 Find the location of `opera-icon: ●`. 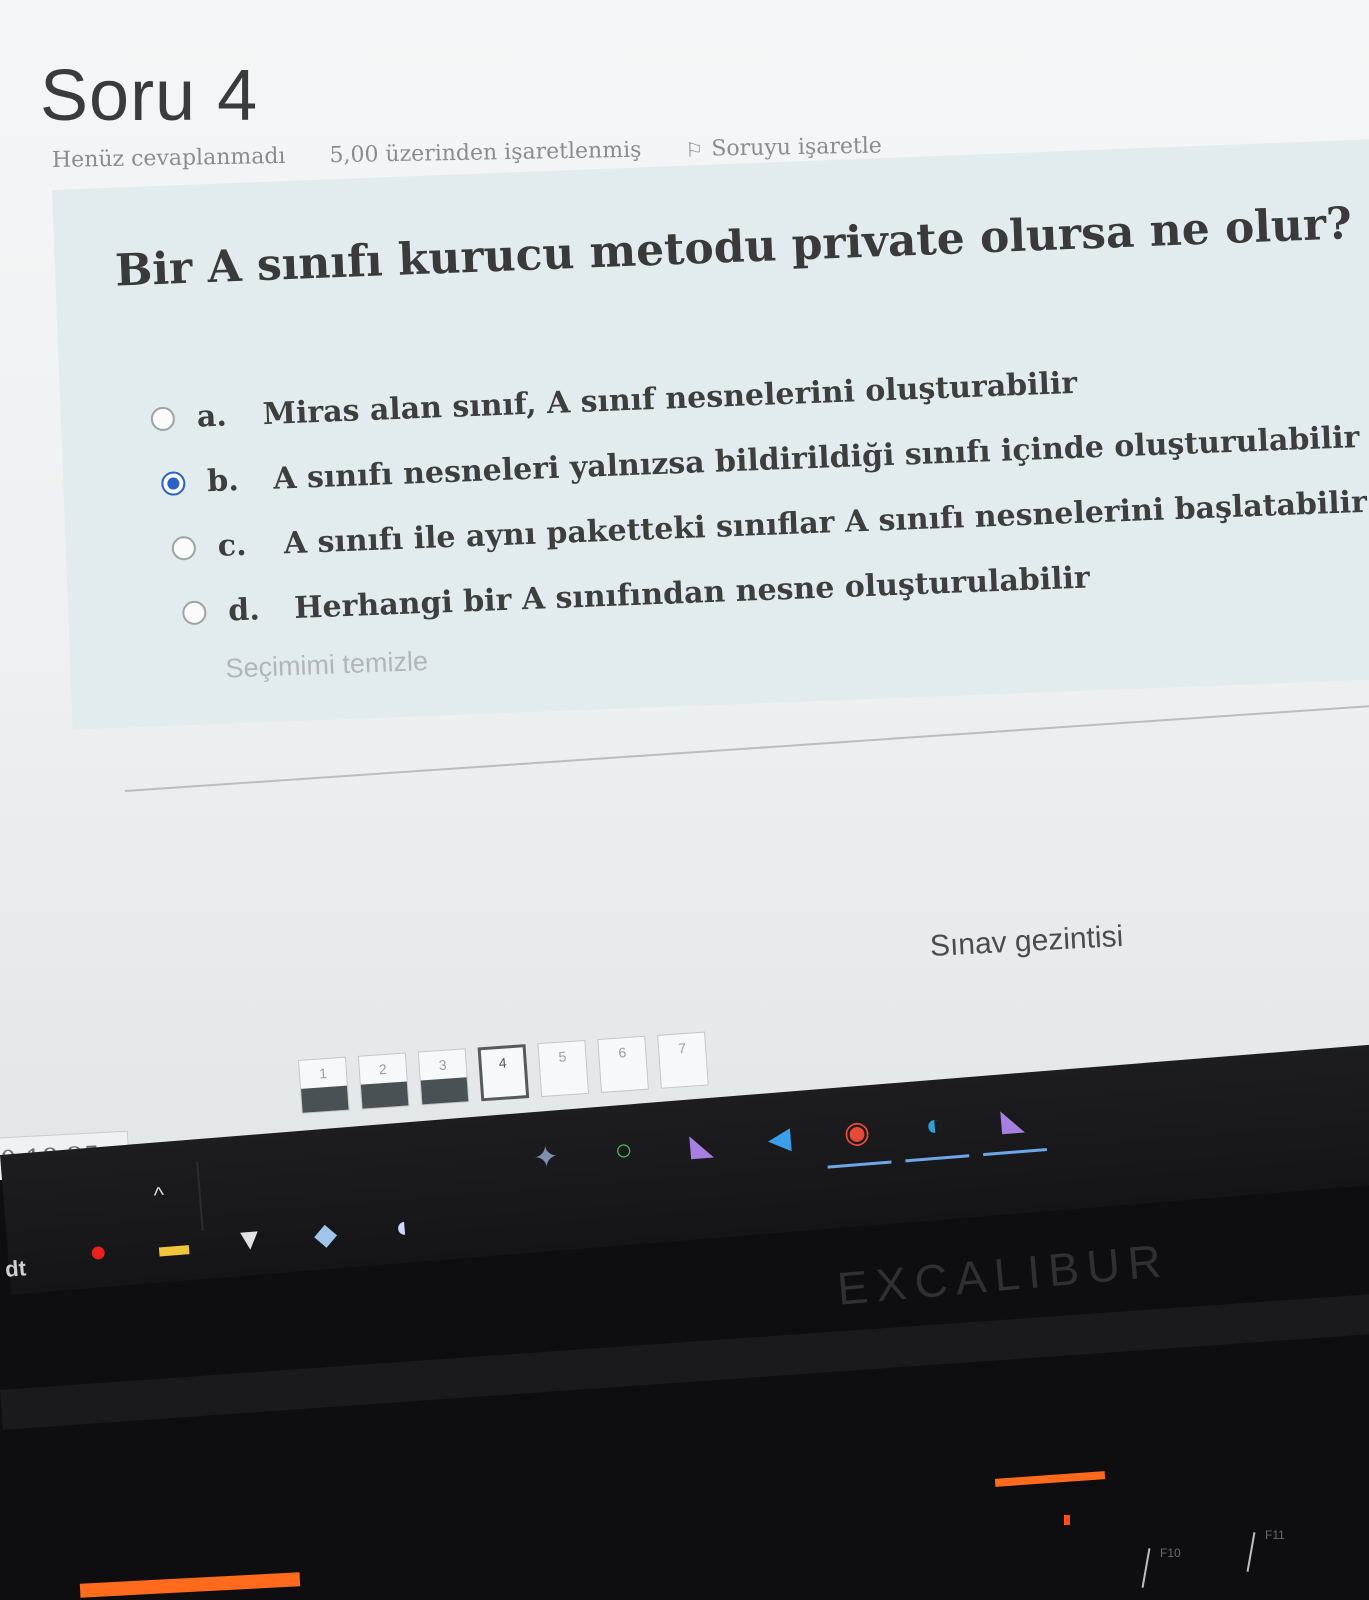

opera-icon: ● is located at coordinates (98, 1252).